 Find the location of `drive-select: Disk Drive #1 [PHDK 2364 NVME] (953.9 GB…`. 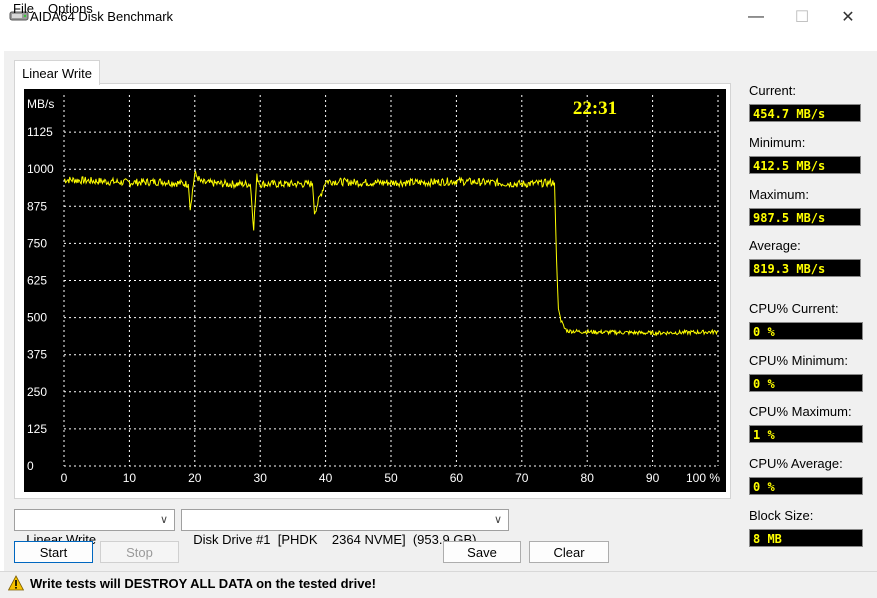

drive-select: Disk Drive #1 [PHDK 2364 NVME] (953.9 GB… is located at coordinates (345, 528).